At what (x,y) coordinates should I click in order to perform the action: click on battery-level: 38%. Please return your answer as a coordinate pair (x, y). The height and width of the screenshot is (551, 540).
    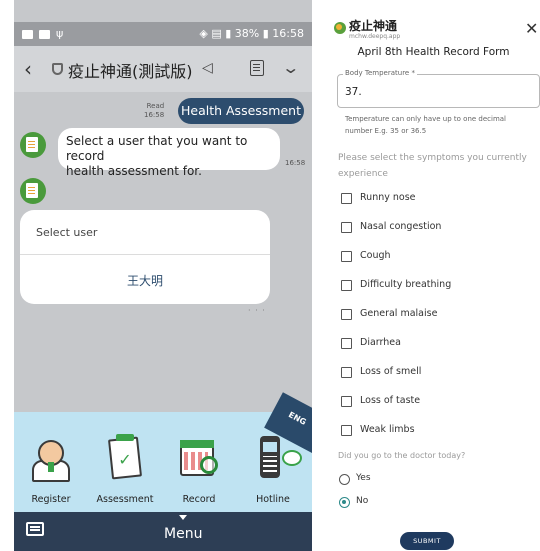
    Looking at the image, I should click on (247, 33).